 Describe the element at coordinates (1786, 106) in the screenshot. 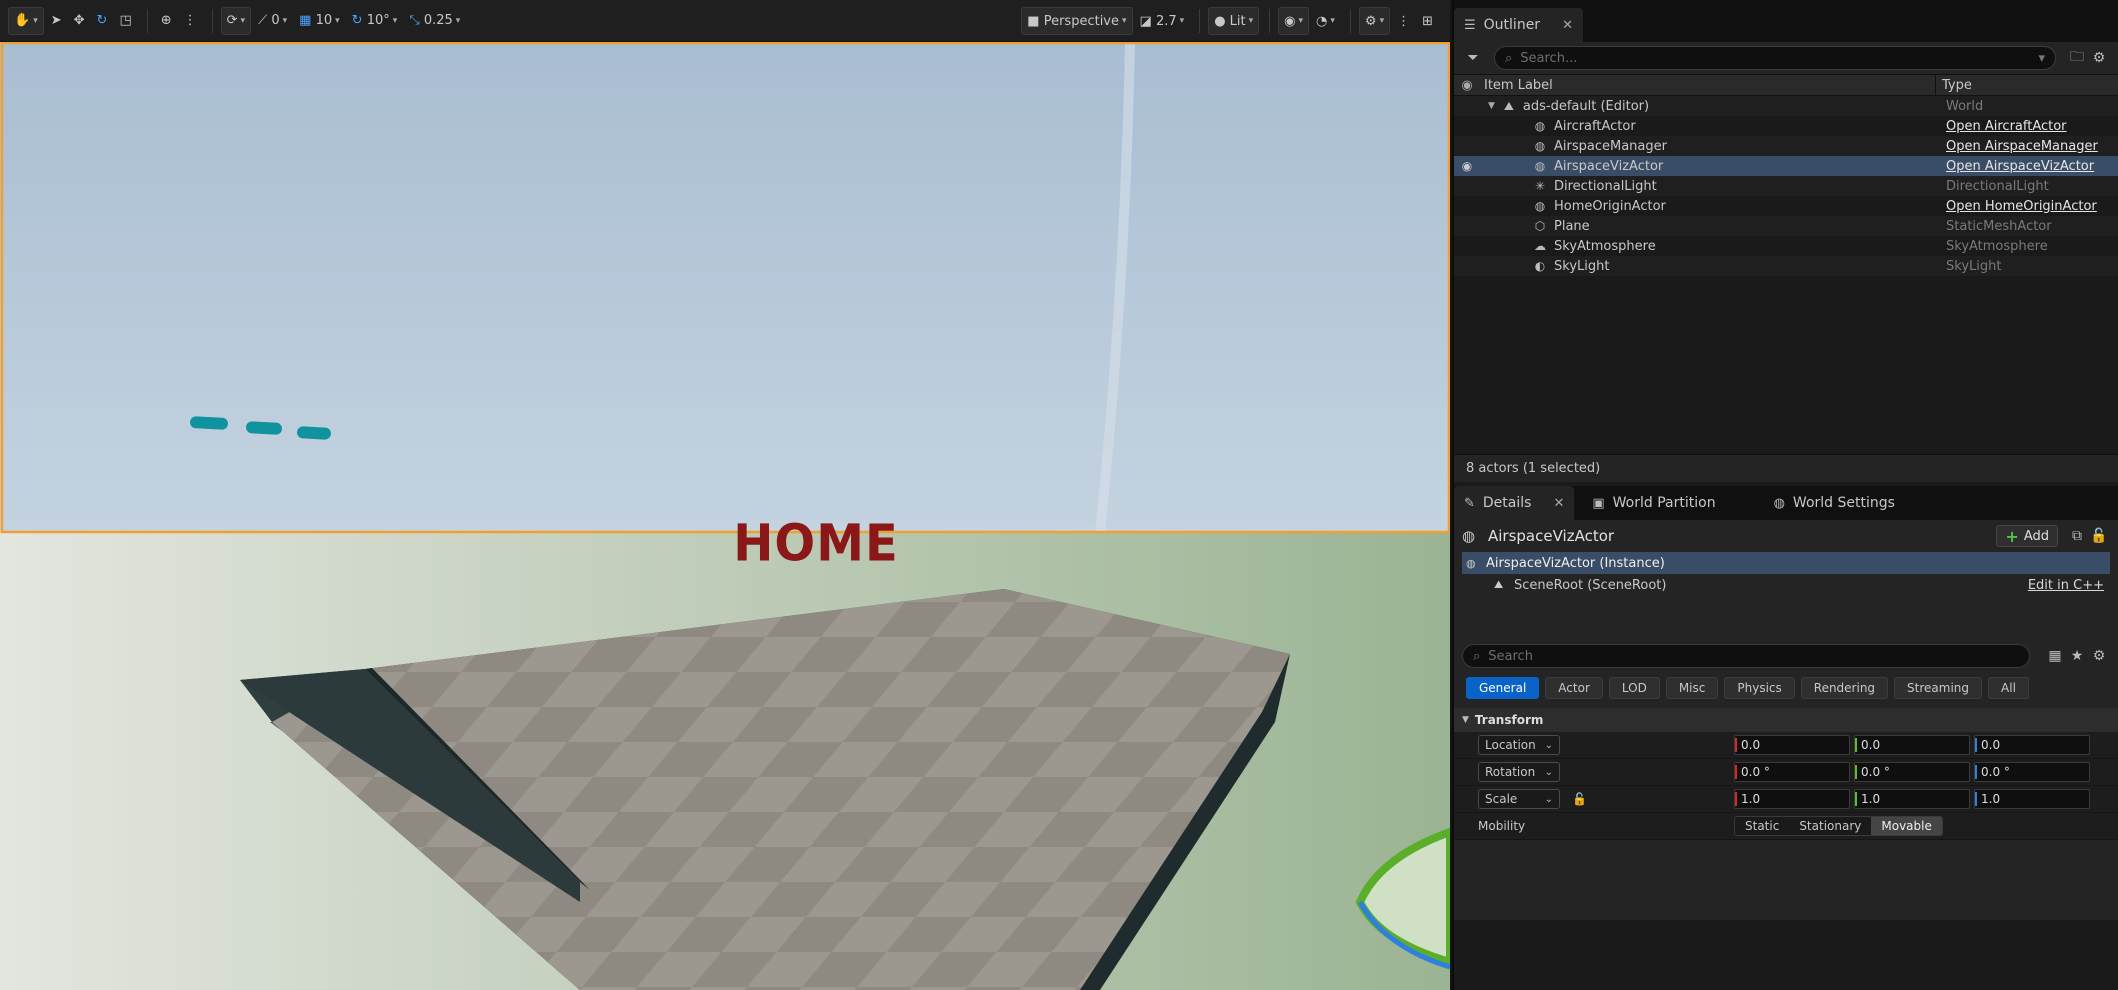

I see `outliner-root-row: ▼ ⛰ ads-default (Editor) World` at that location.